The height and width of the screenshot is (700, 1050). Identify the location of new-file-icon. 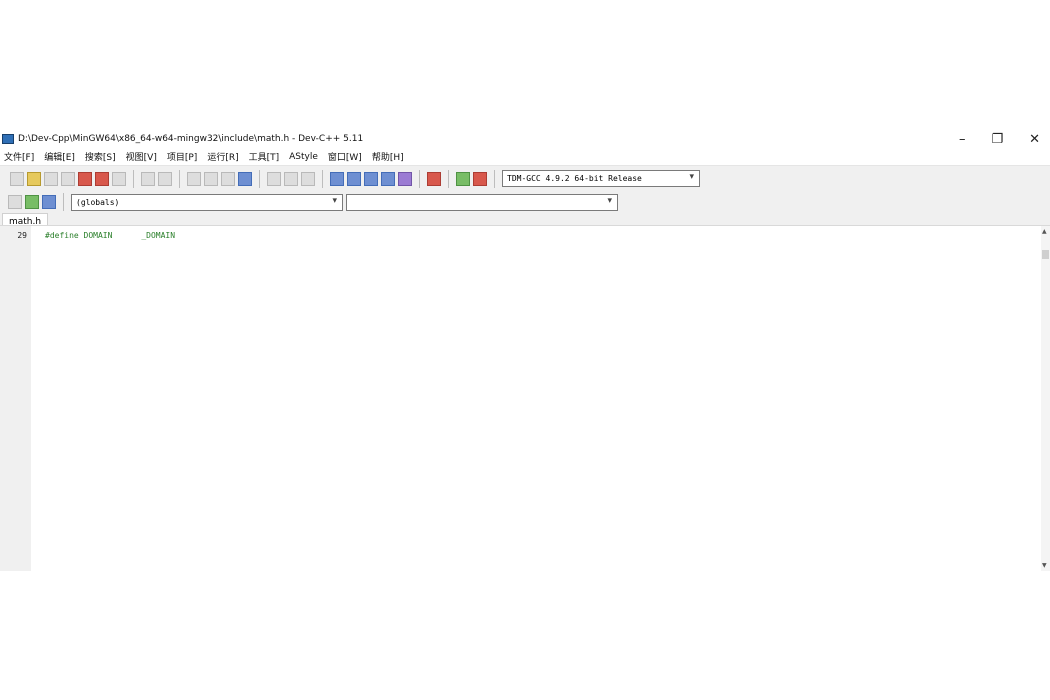
(17, 178).